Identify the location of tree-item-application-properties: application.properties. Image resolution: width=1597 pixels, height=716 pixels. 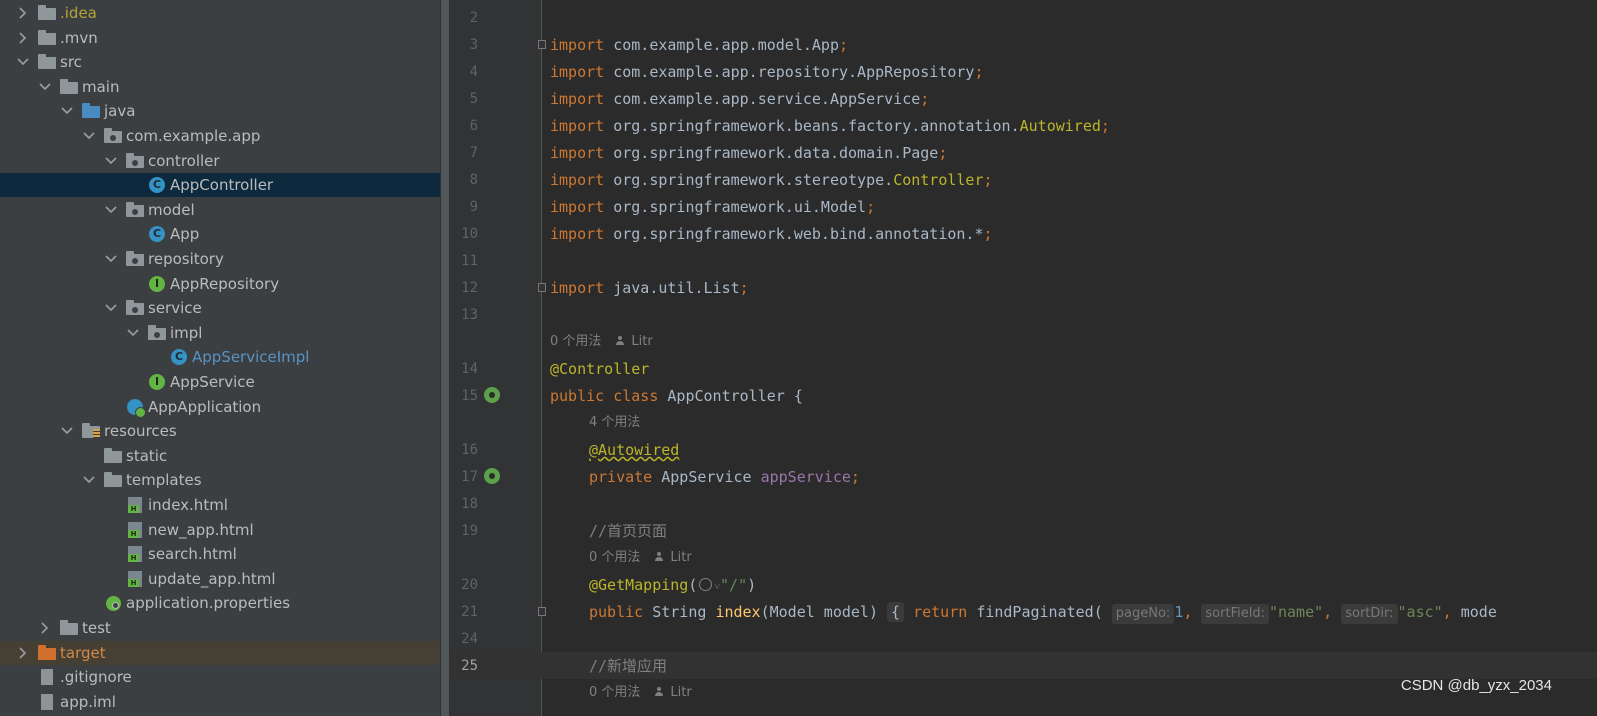
(220, 603).